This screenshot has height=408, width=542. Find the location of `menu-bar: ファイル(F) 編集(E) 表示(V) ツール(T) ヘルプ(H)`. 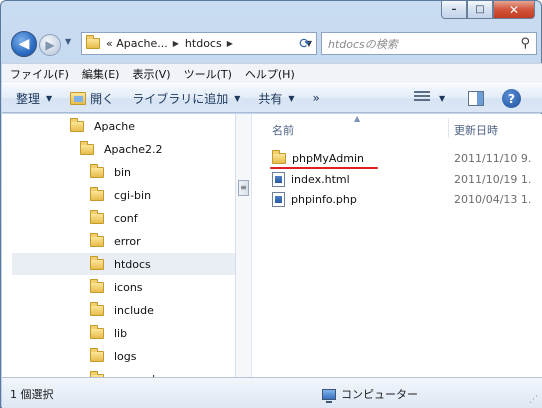

menu-bar: ファイル(F) 編集(E) 表示(V) ツール(T) ヘルプ(H) is located at coordinates (272, 73).